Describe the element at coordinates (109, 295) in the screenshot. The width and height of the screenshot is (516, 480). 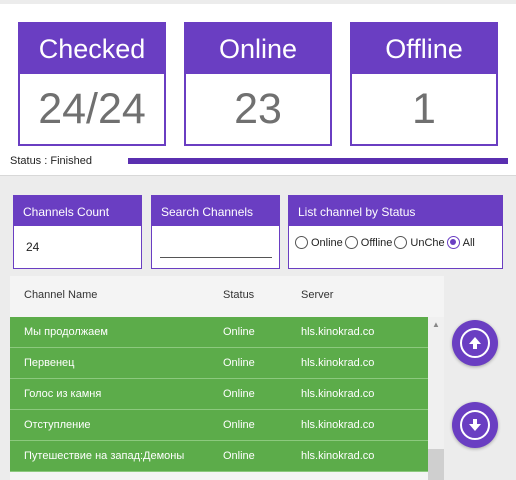
I see `header-channel-name: Channel Name` at that location.